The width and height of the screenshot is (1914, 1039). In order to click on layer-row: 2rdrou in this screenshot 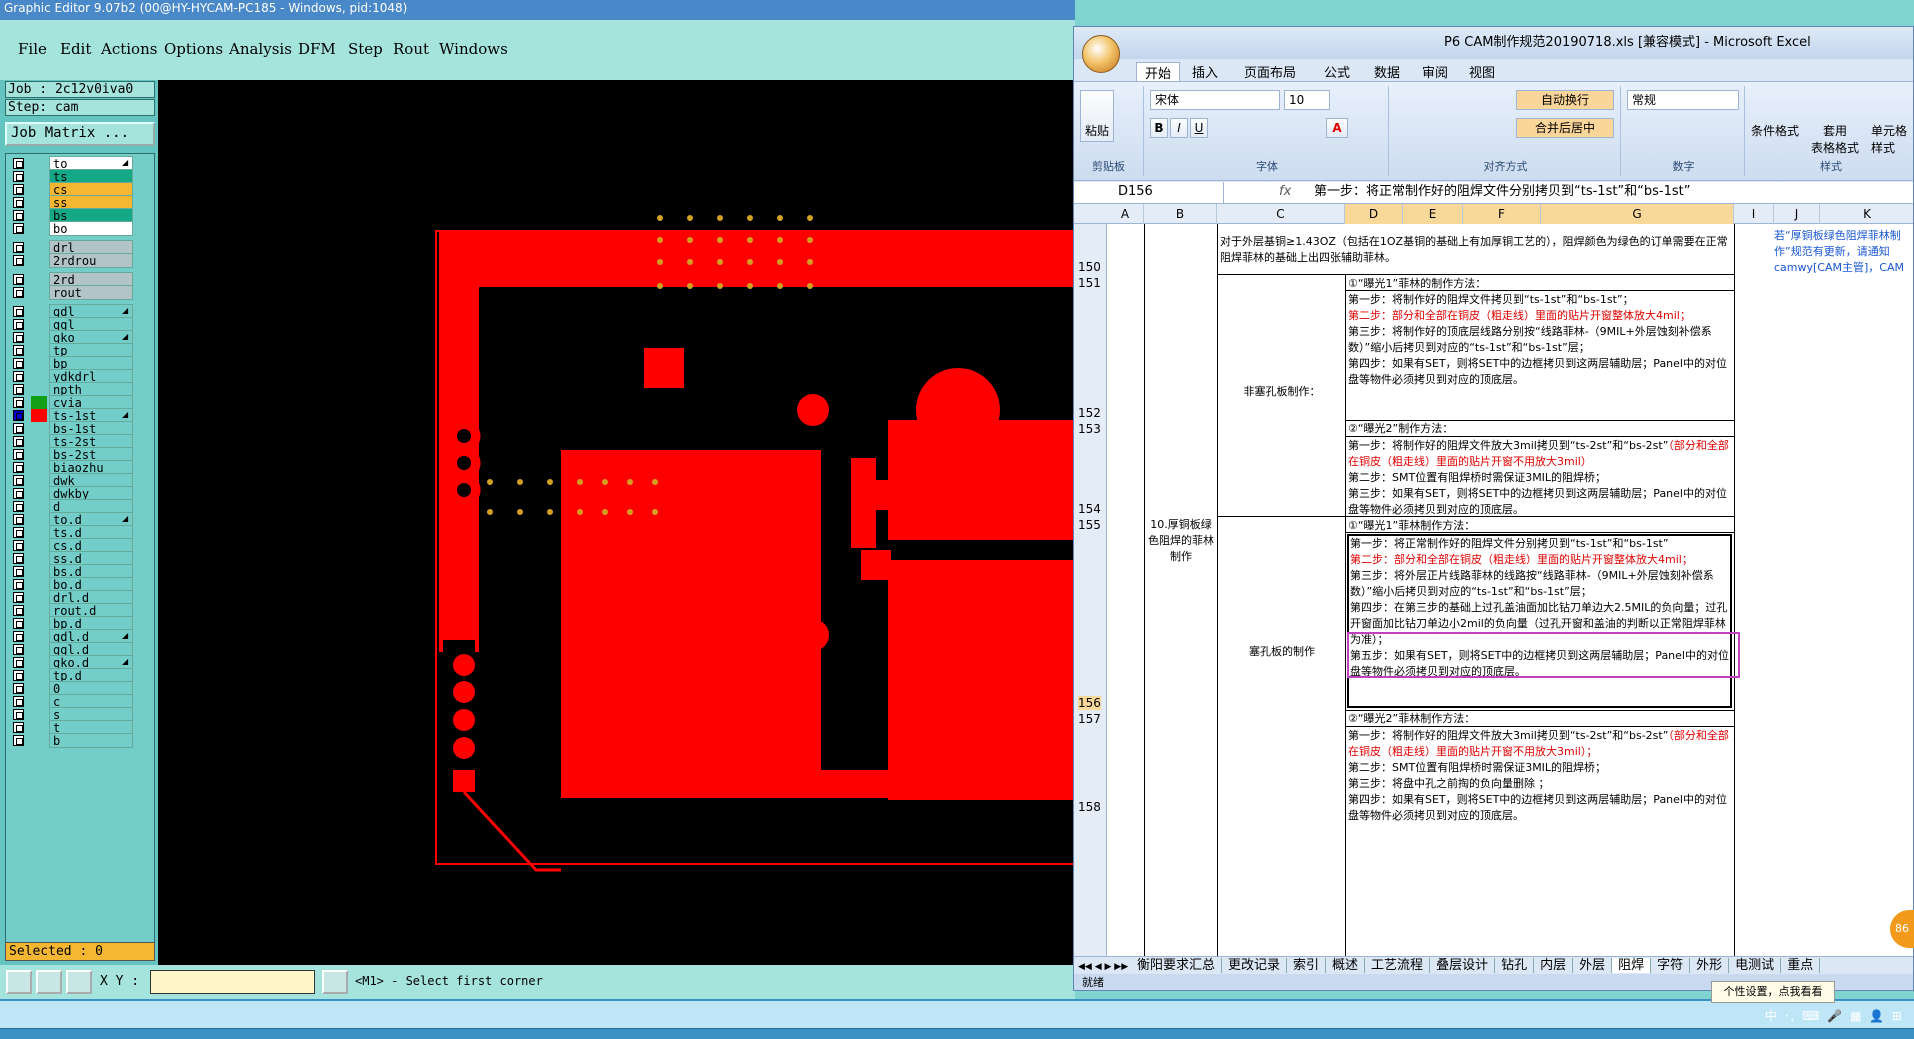, I will do `click(81, 260)`.